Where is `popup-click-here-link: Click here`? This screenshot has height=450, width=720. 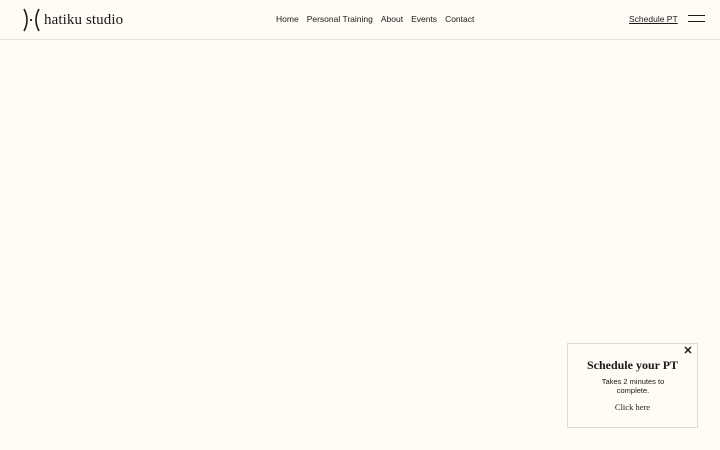 popup-click-here-link: Click here is located at coordinates (632, 407).